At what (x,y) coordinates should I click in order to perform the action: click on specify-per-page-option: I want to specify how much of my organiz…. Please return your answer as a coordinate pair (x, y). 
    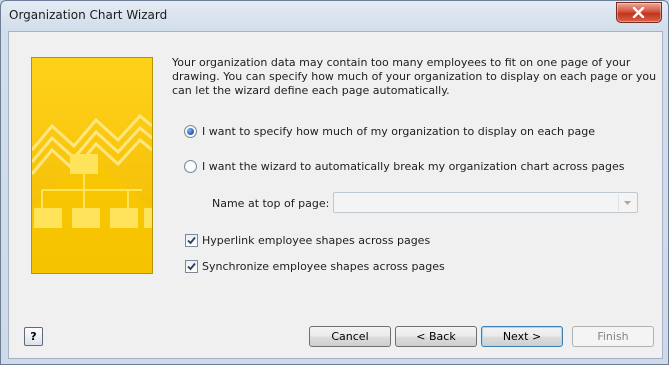
    Looking at the image, I should click on (389, 131).